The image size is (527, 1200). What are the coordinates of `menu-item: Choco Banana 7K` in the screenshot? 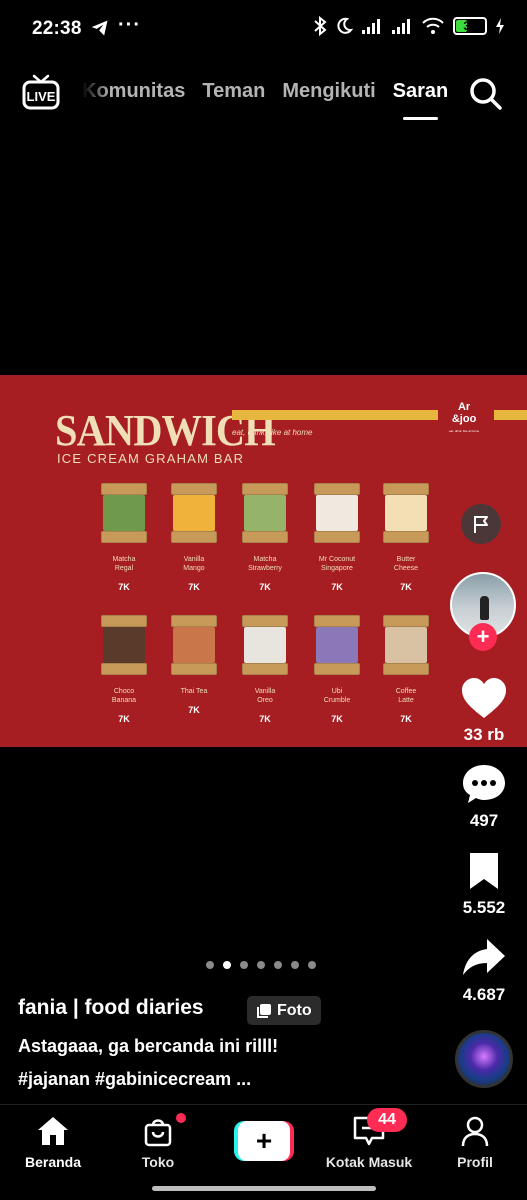 It's located at (124, 669).